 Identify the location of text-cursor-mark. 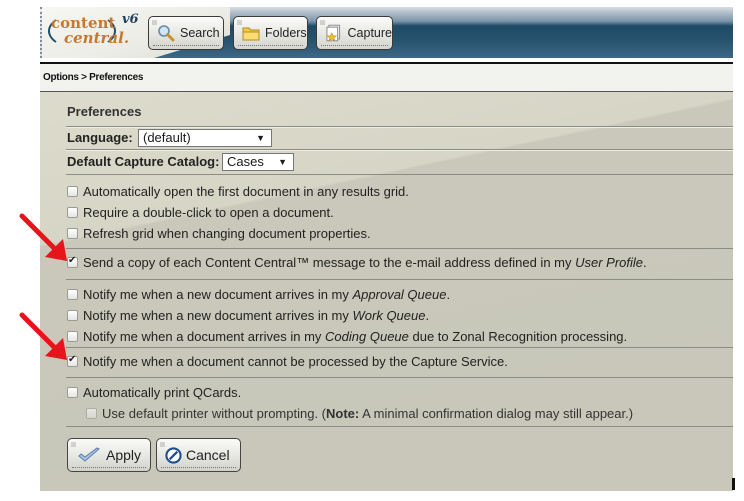
(733, 484).